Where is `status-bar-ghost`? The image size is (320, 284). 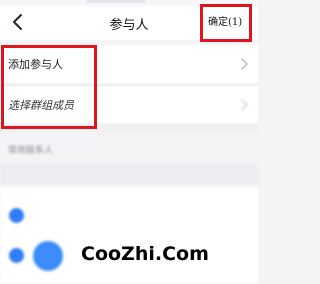 status-bar-ghost is located at coordinates (116, 1).